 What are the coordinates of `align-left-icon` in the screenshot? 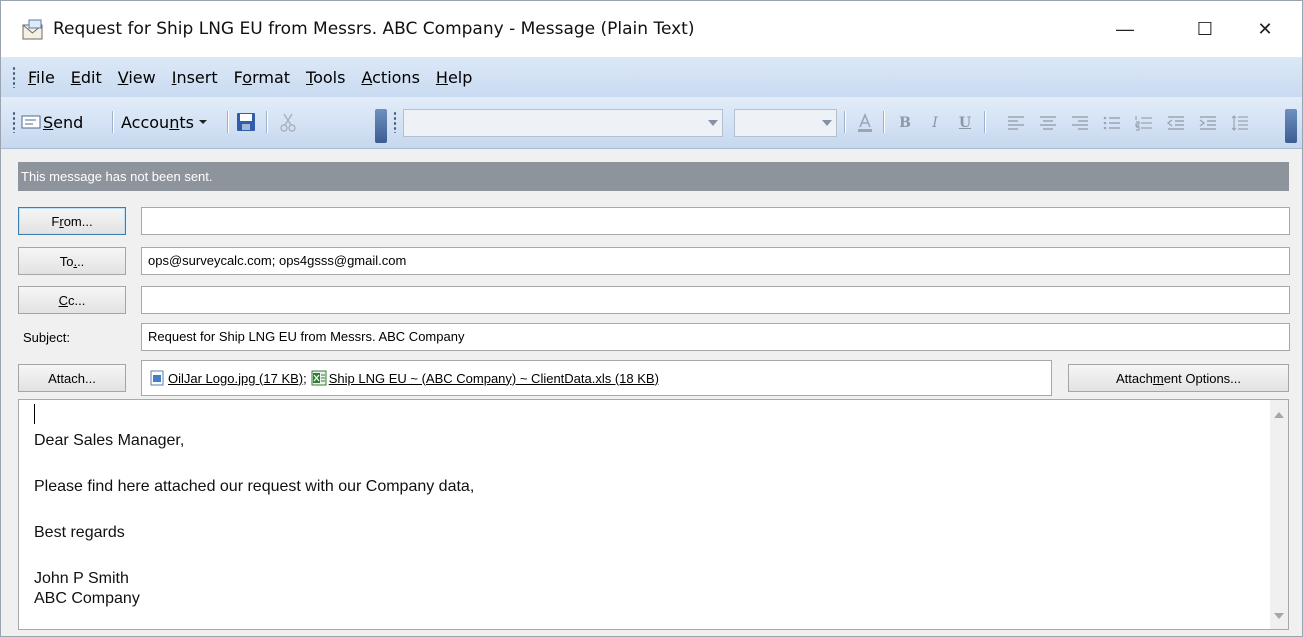 It's located at (1016, 123).